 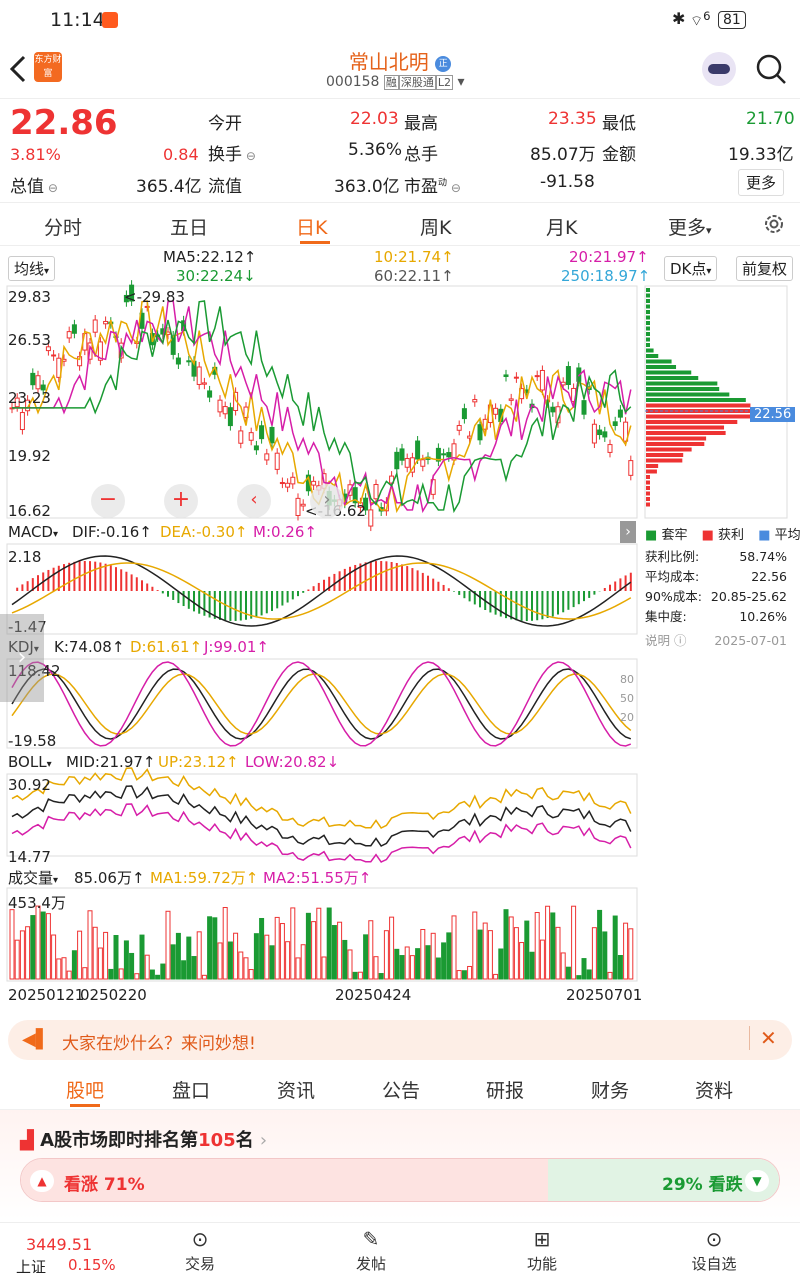 I want to click on index-value: 3449.51, so click(x=59, y=1244).